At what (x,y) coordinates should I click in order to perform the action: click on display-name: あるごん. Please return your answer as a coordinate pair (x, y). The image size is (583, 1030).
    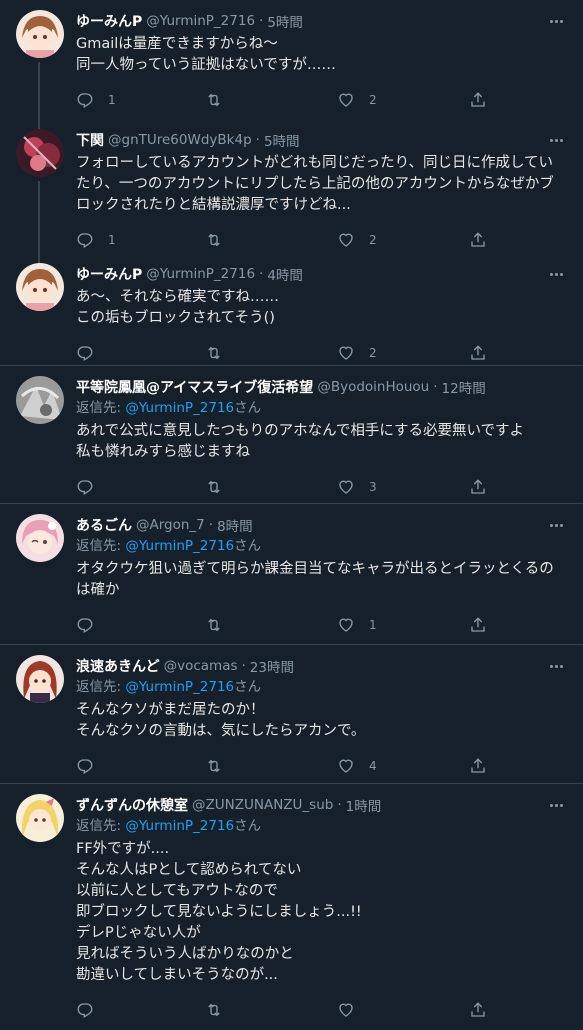
    Looking at the image, I should click on (104, 525).